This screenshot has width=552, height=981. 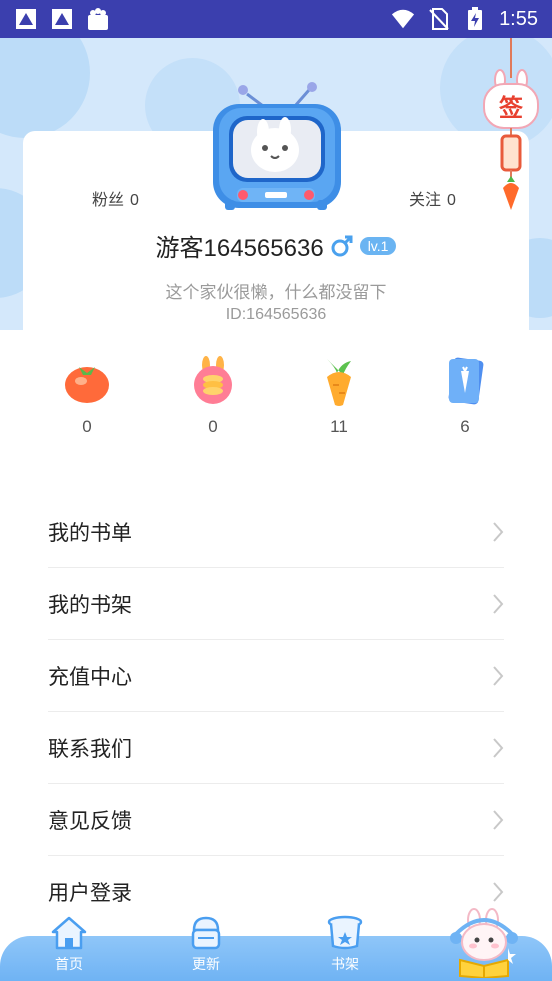 What do you see at coordinates (466, 381) in the screenshot?
I see `carrot-card-icon` at bounding box center [466, 381].